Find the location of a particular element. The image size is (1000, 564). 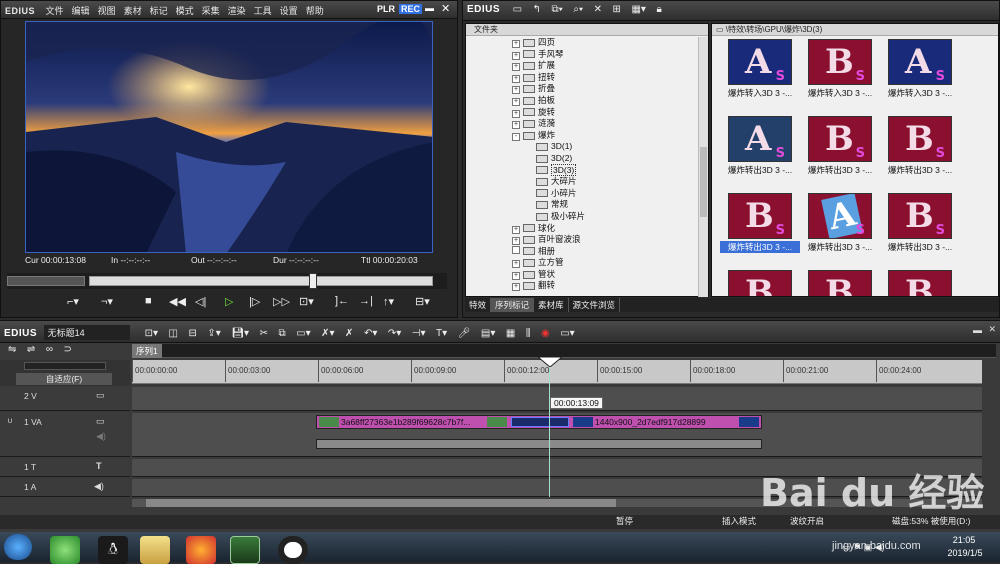

plr-label: PLR is located at coordinates (386, 9).